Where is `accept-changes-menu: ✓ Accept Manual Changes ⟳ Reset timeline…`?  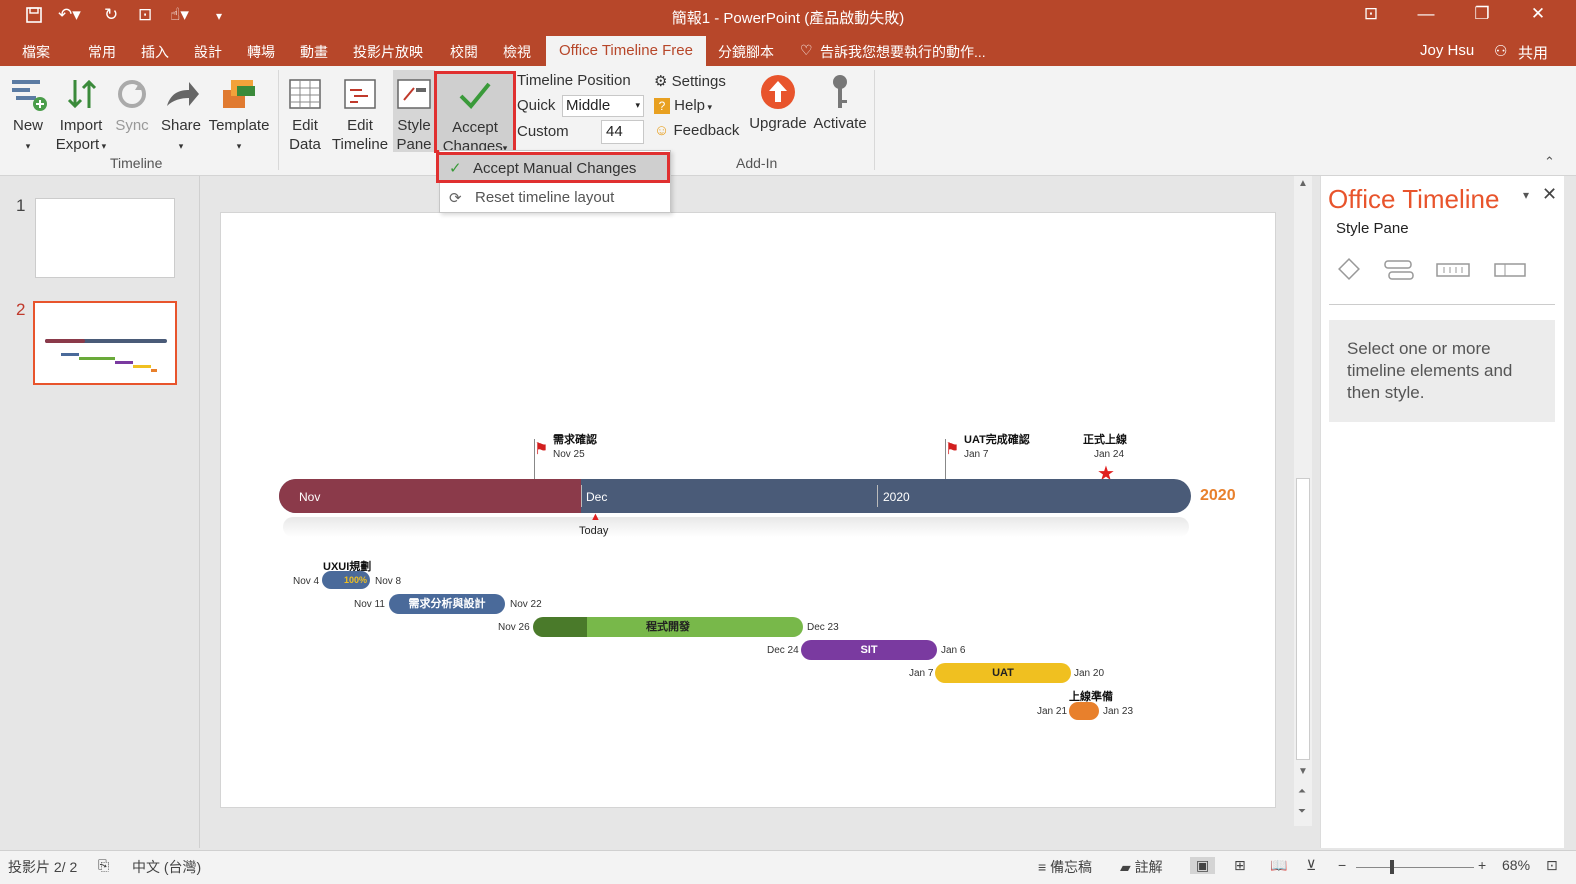 accept-changes-menu: ✓ Accept Manual Changes ⟳ Reset timeline… is located at coordinates (553, 181).